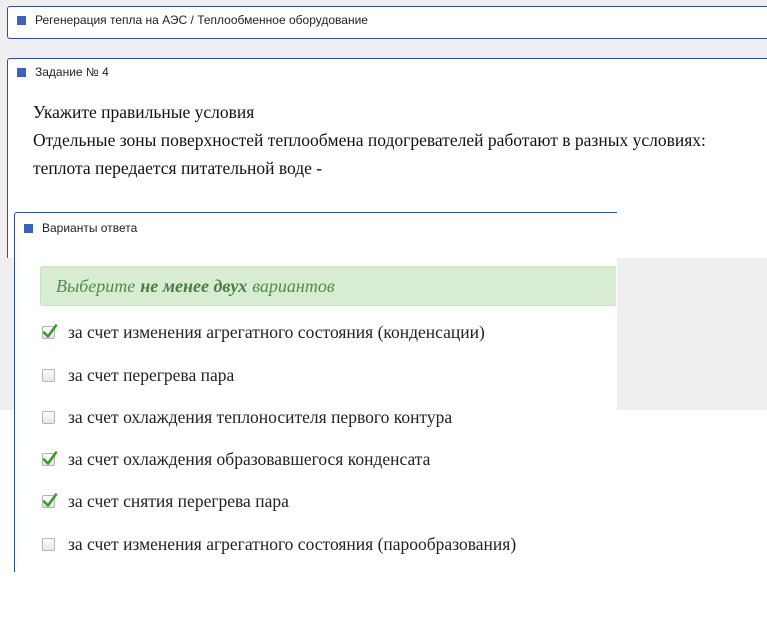 Image resolution: width=767 pixels, height=622 pixels. I want to click on answer-option-label: за счет снятия перегрева пара, so click(178, 501).